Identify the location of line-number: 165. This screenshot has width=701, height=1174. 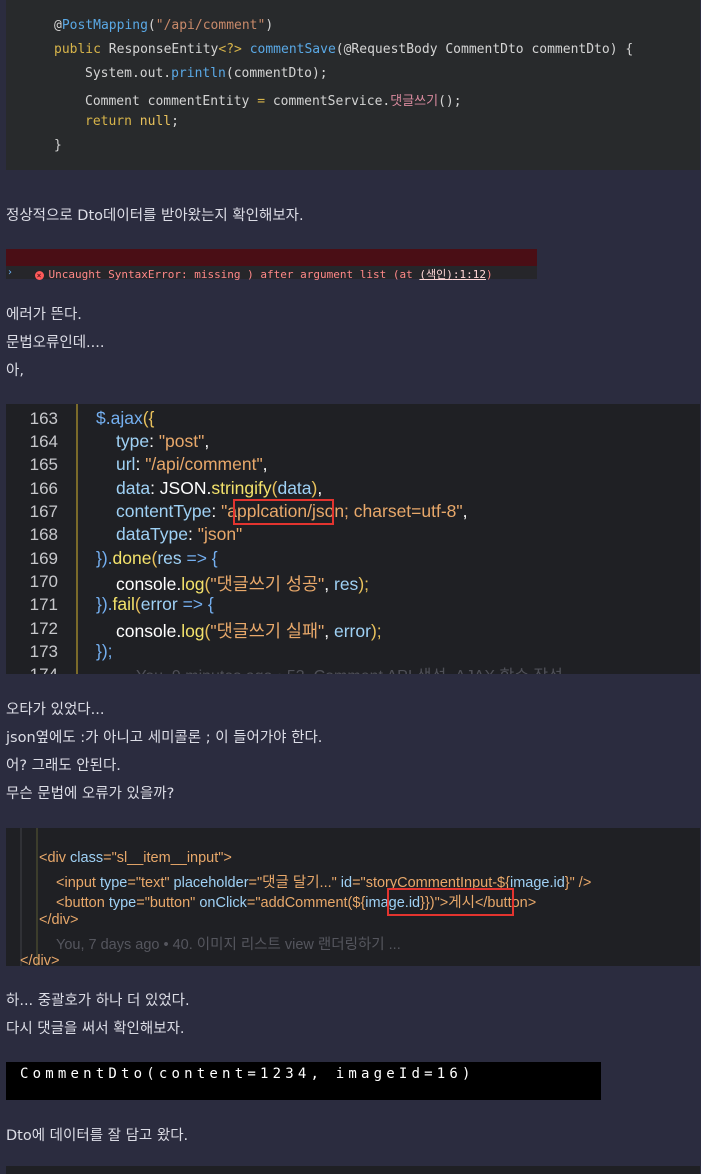
(43, 464).